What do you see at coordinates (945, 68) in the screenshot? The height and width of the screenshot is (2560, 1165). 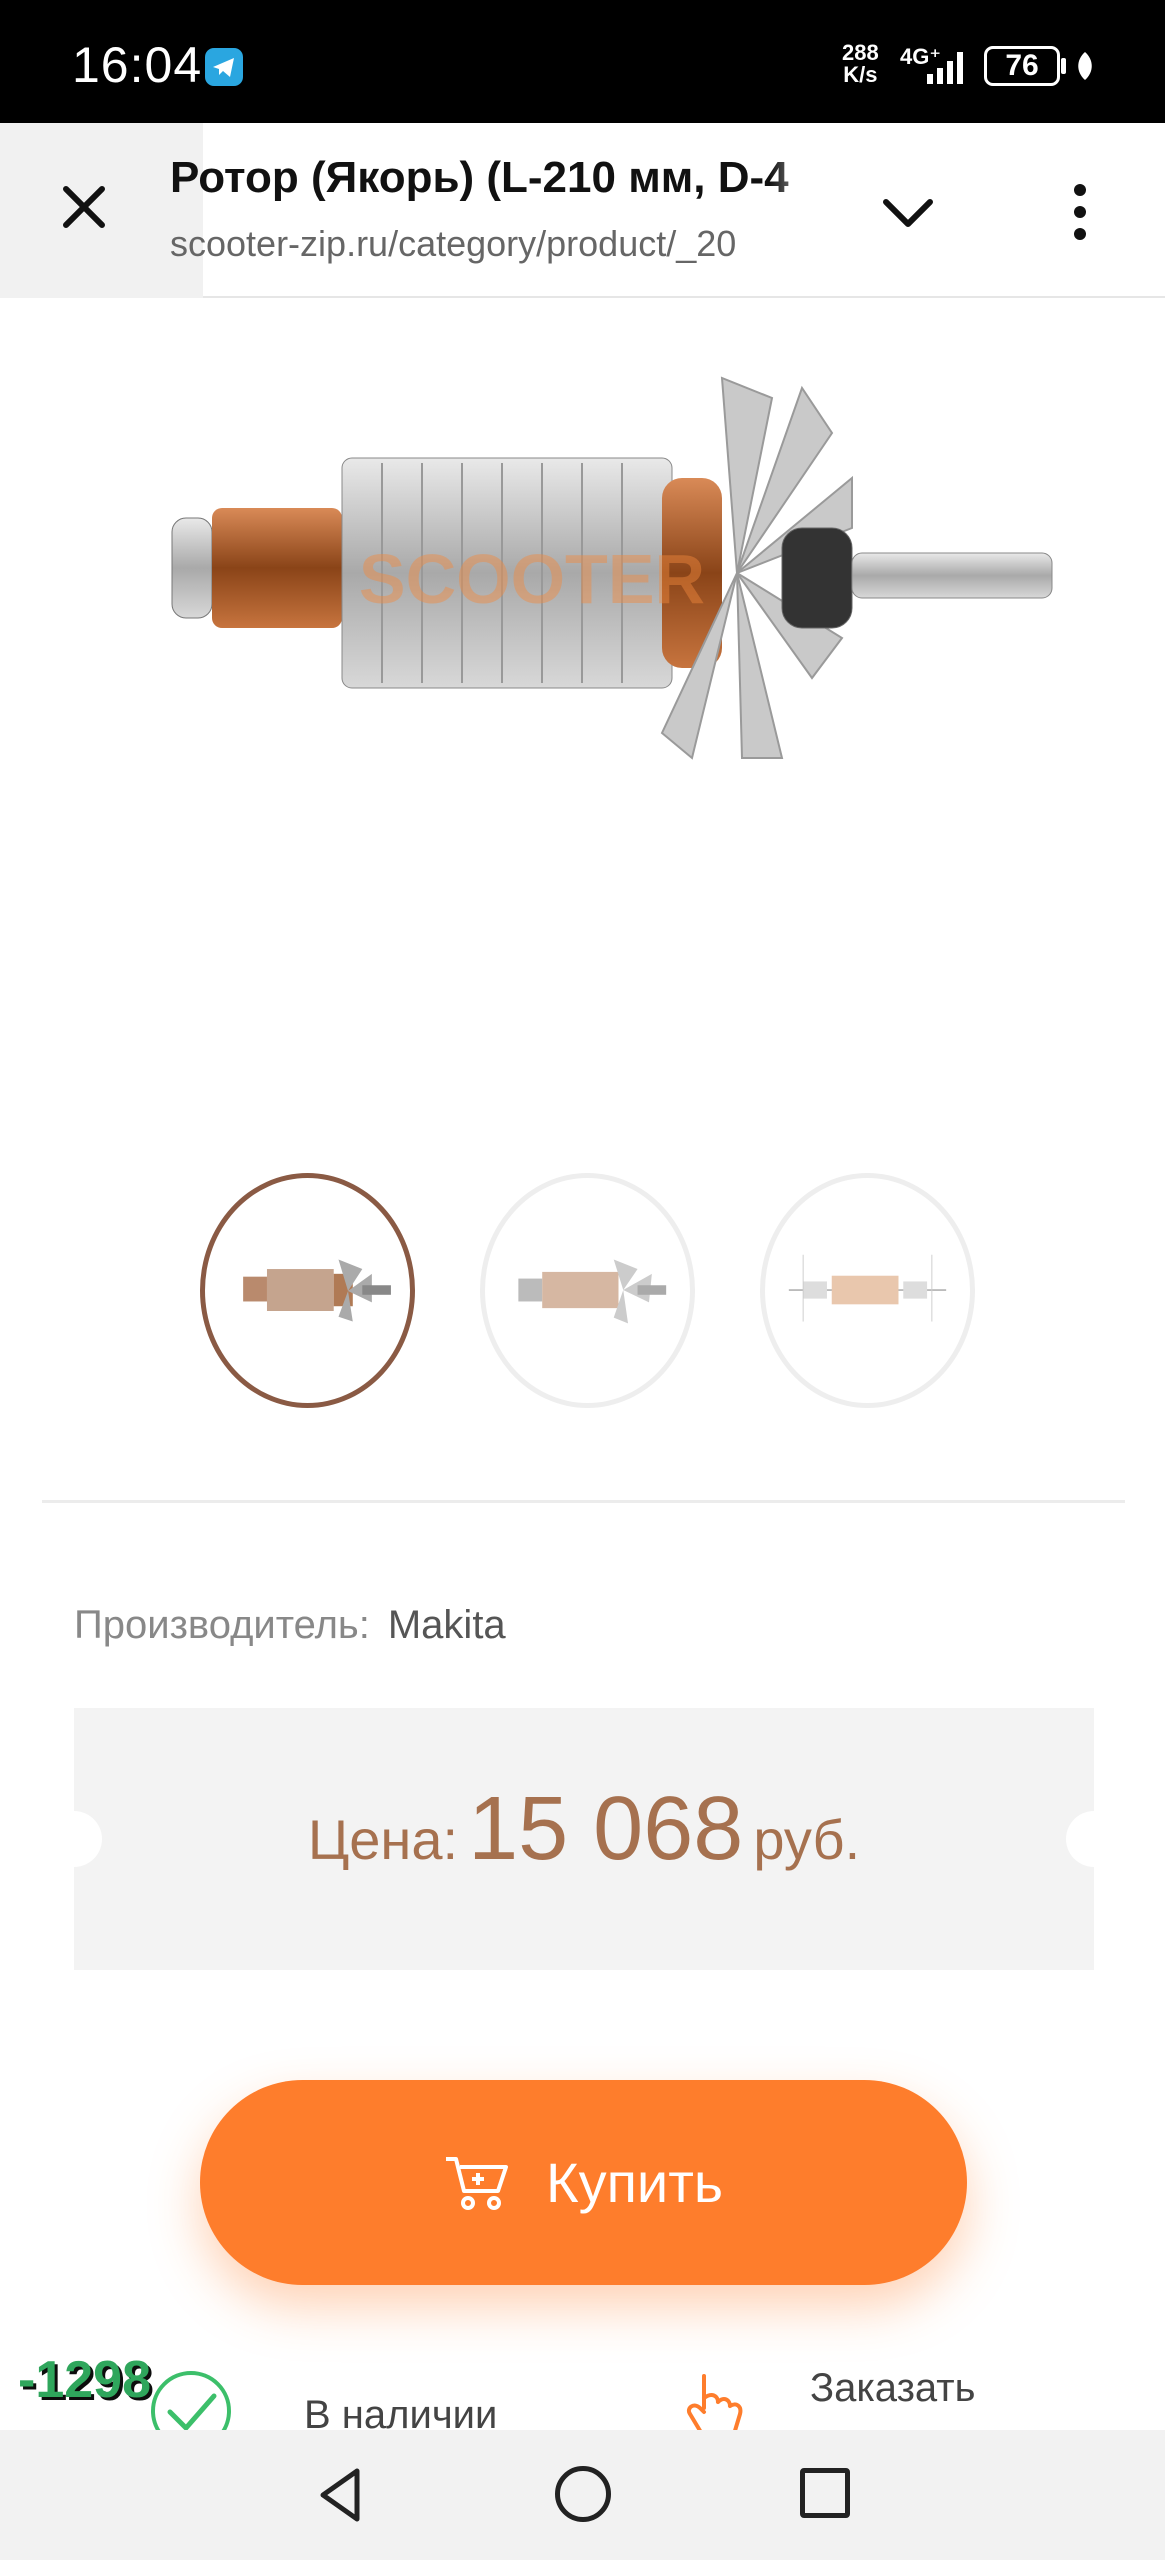 I see `signal-icon` at bounding box center [945, 68].